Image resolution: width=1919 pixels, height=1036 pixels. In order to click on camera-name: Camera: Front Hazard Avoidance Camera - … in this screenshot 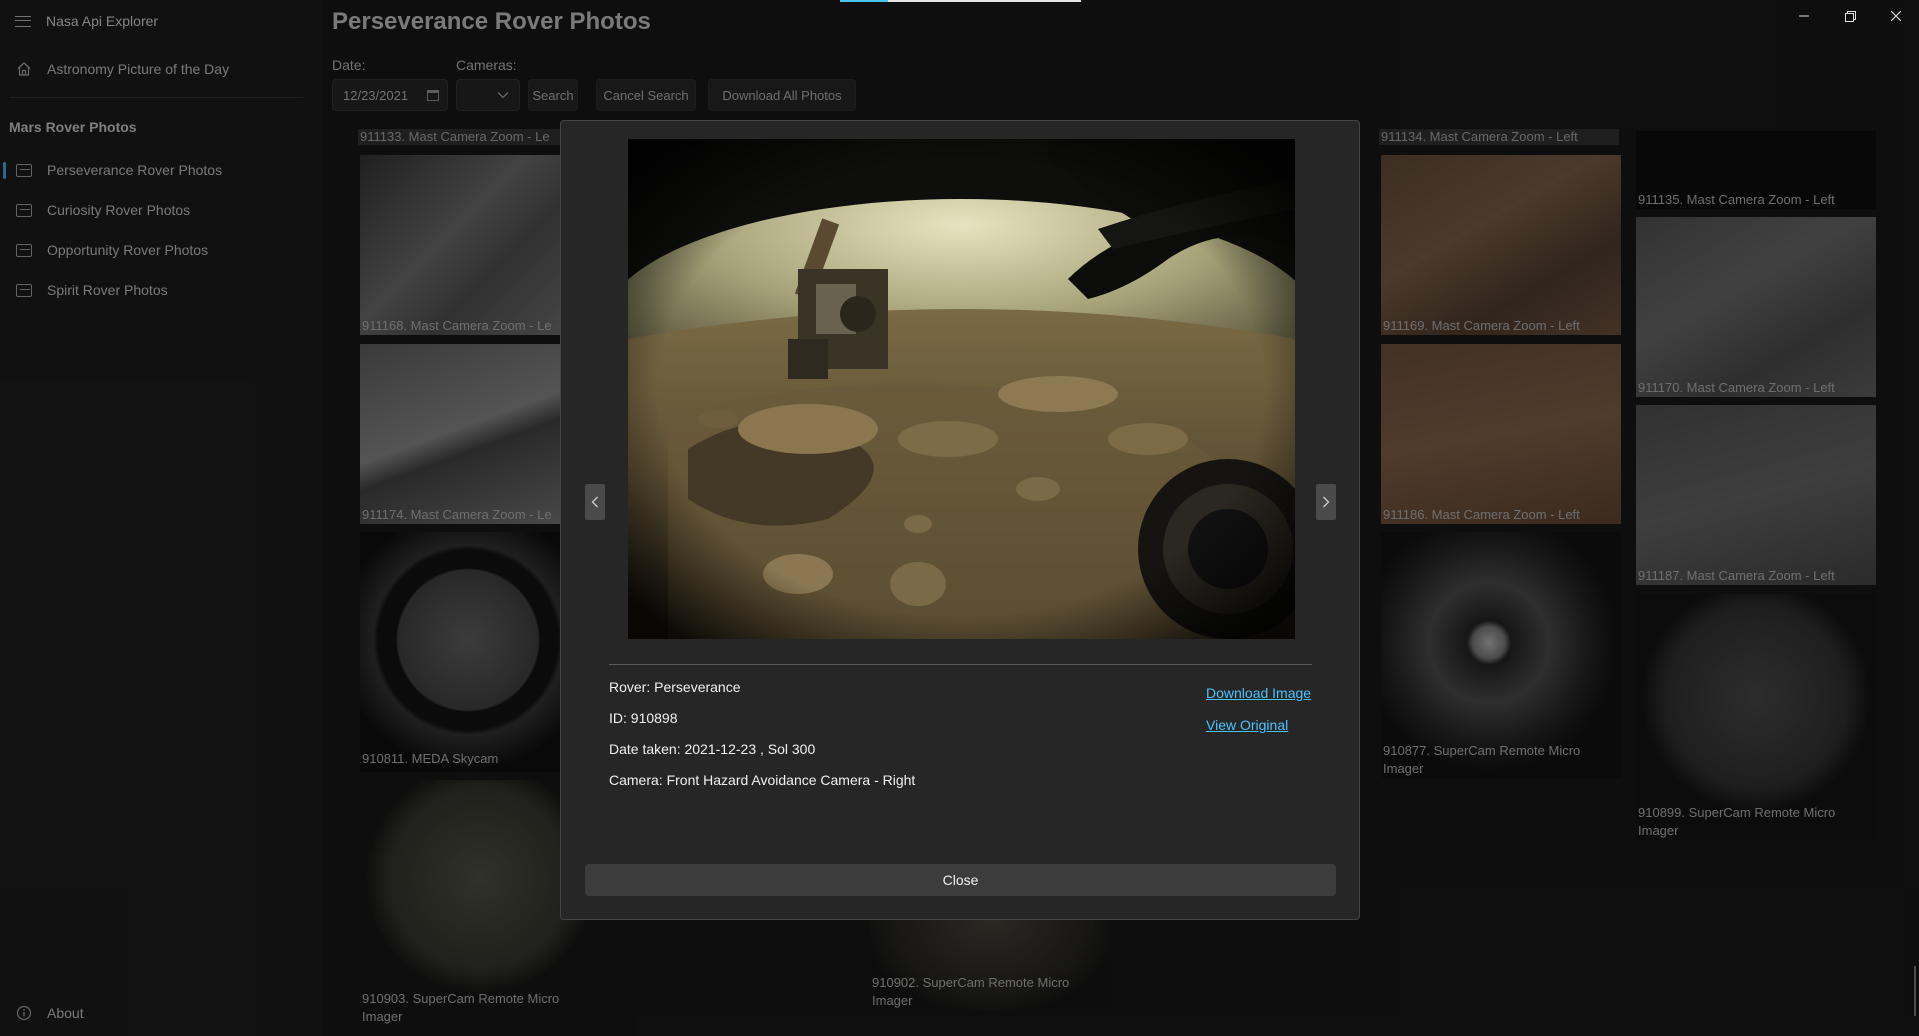, I will do `click(762, 780)`.